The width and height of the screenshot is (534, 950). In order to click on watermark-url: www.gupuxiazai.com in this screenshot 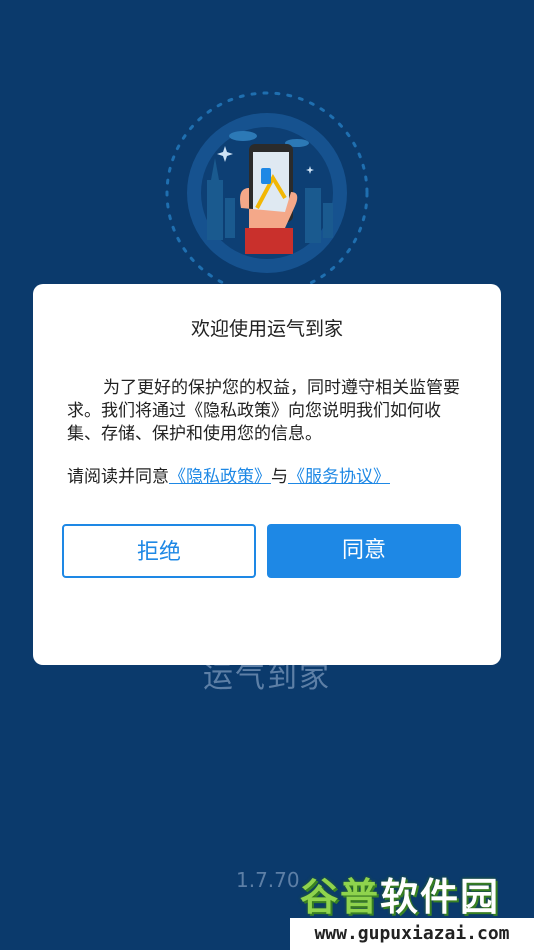, I will do `click(412, 934)`.